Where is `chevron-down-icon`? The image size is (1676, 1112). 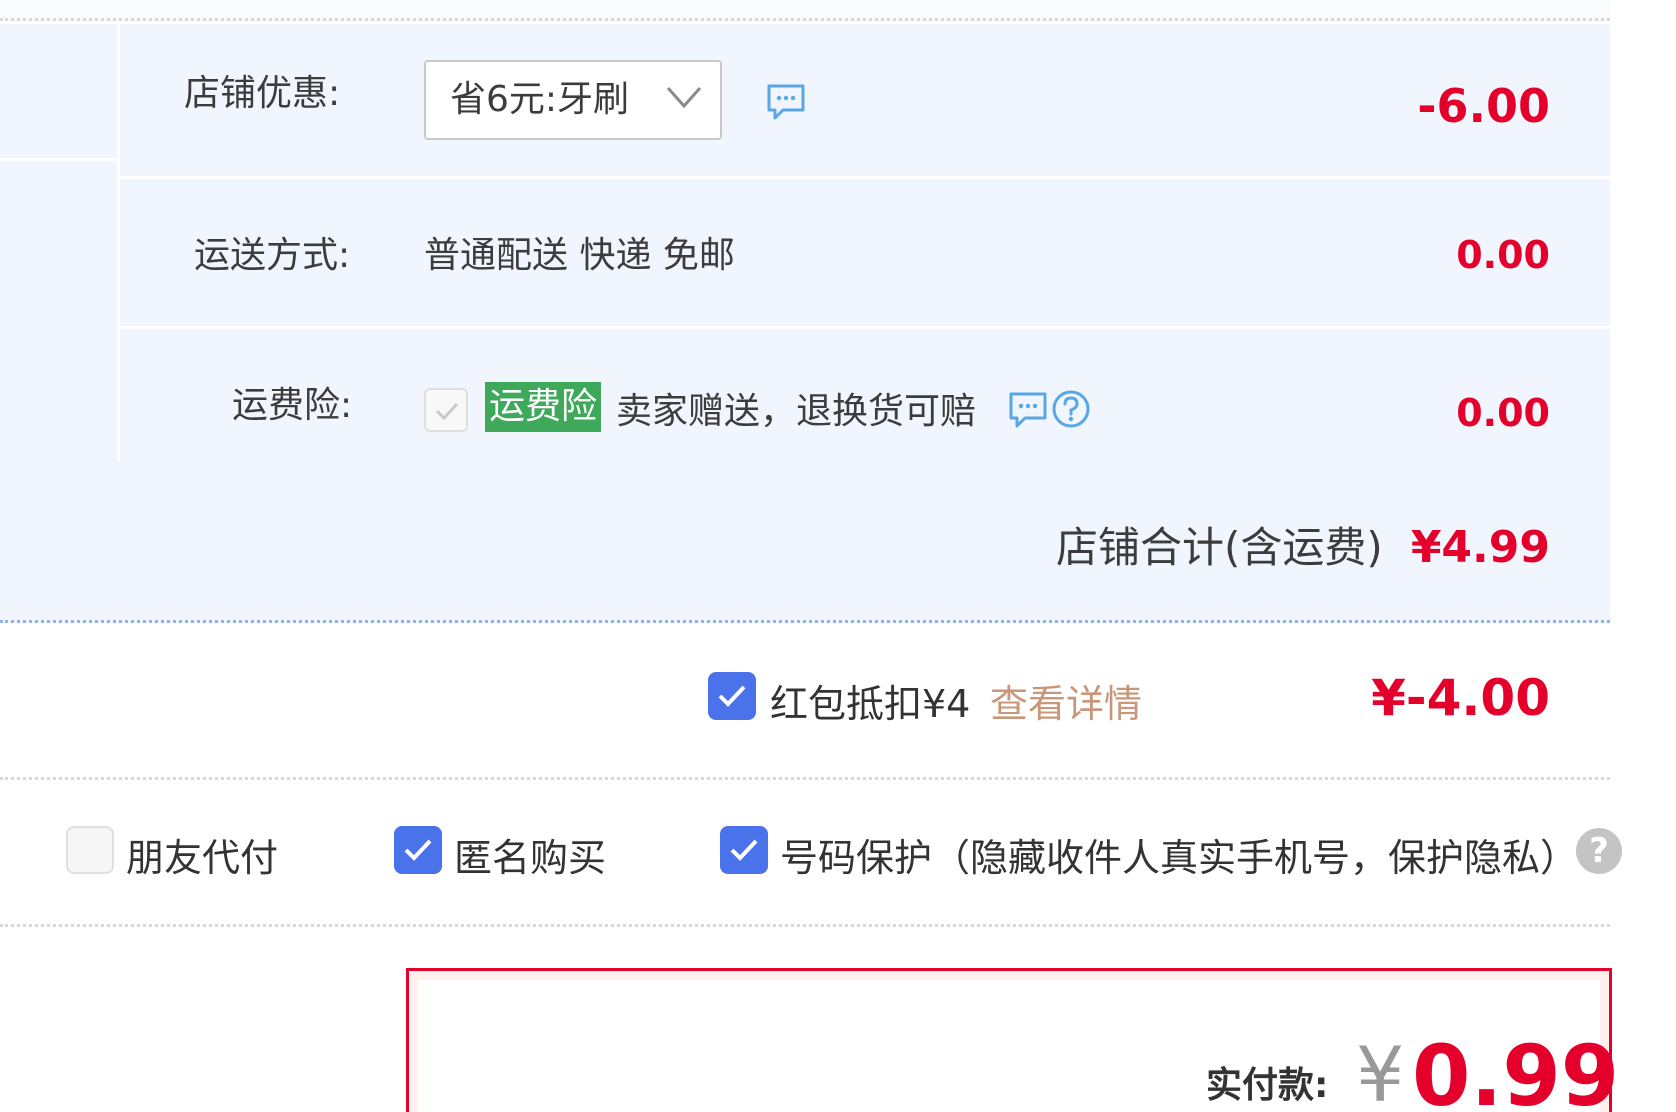 chevron-down-icon is located at coordinates (684, 99).